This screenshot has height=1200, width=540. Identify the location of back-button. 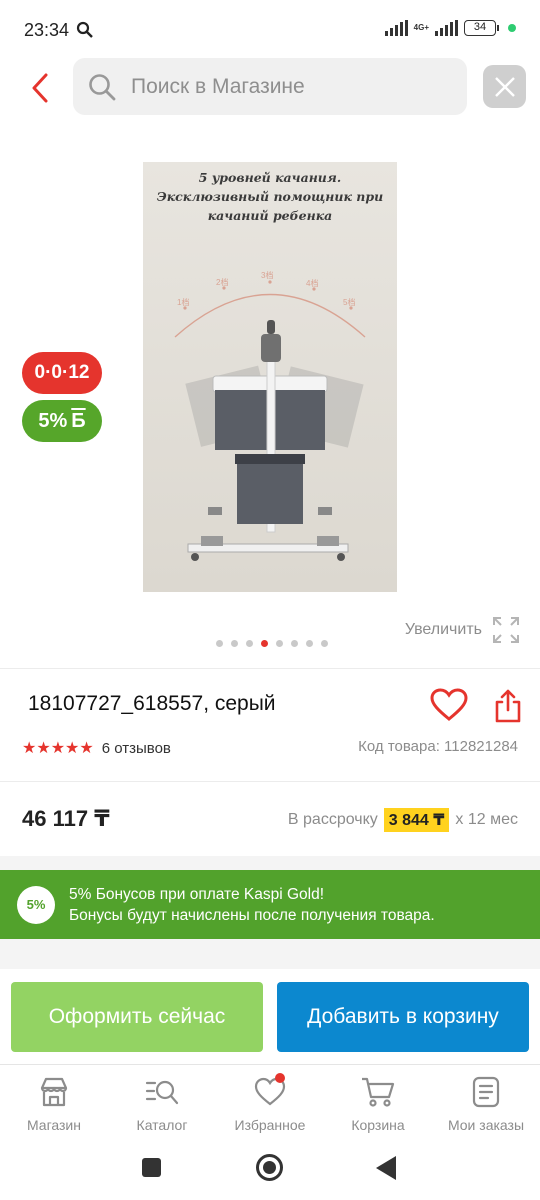
(40, 88).